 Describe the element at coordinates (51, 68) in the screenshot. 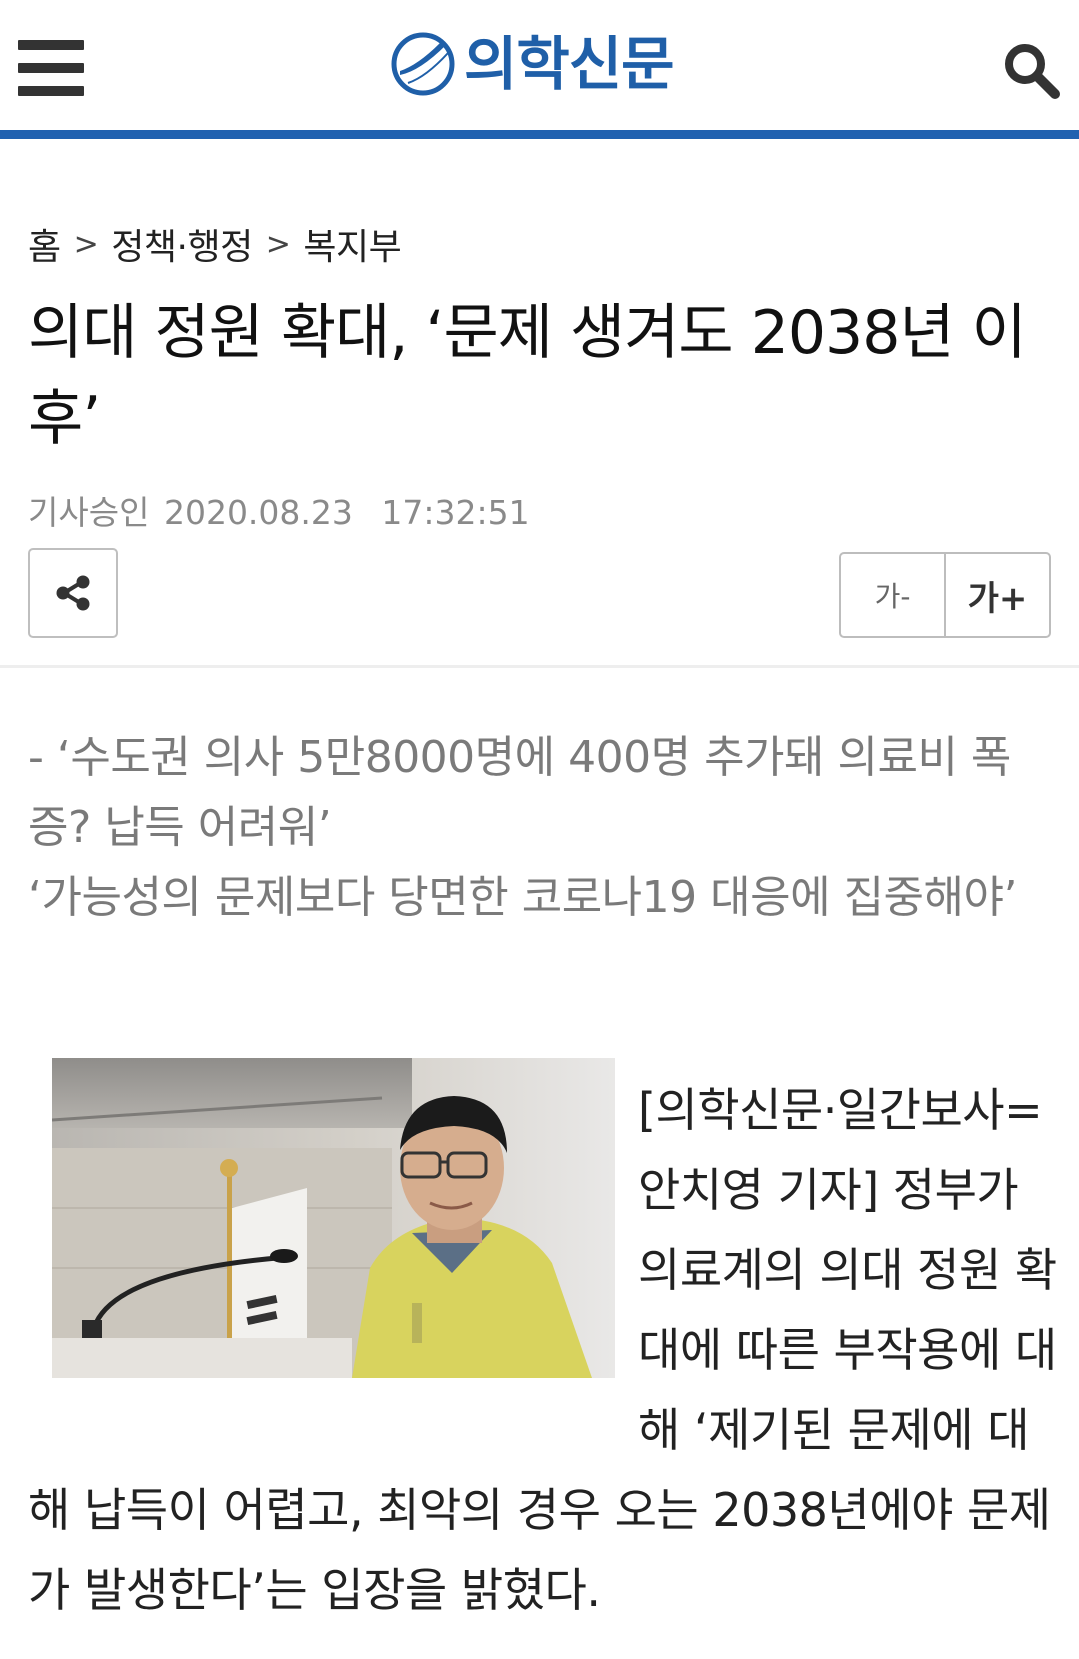

I see `hamburger-menu-icon` at that location.